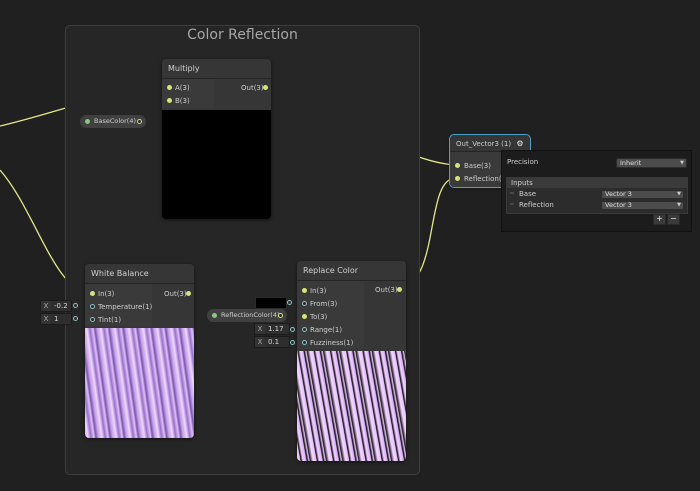 The image size is (700, 491). I want to click on input-row-base-type-value: Vector 3, so click(618, 194).